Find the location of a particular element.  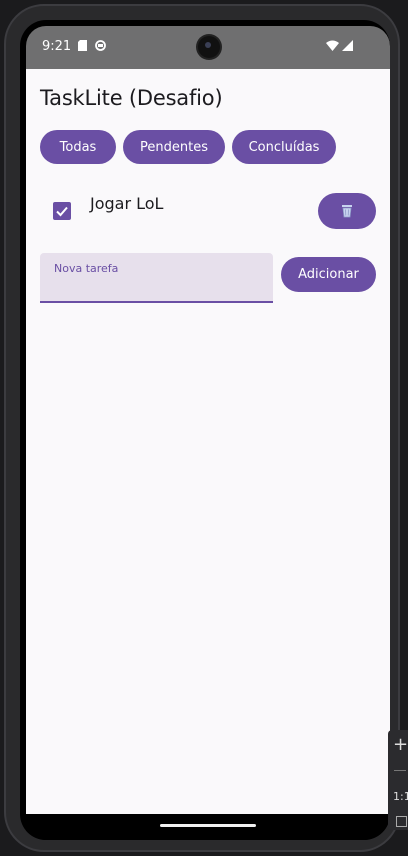

navigation-bar is located at coordinates (208, 827).